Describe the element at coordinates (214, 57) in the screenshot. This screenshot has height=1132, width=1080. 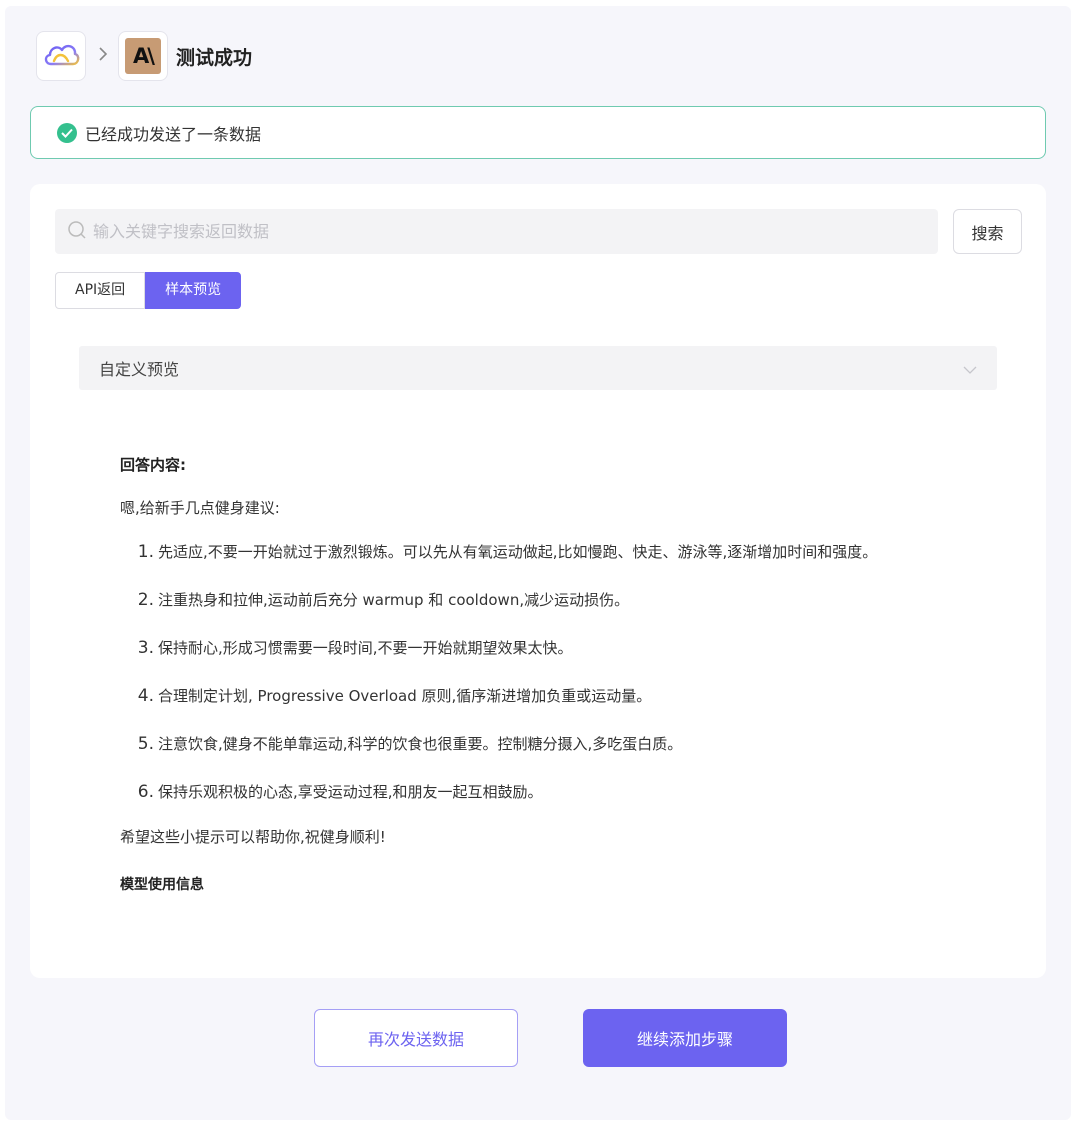
I see `page-title: 测试成功` at that location.